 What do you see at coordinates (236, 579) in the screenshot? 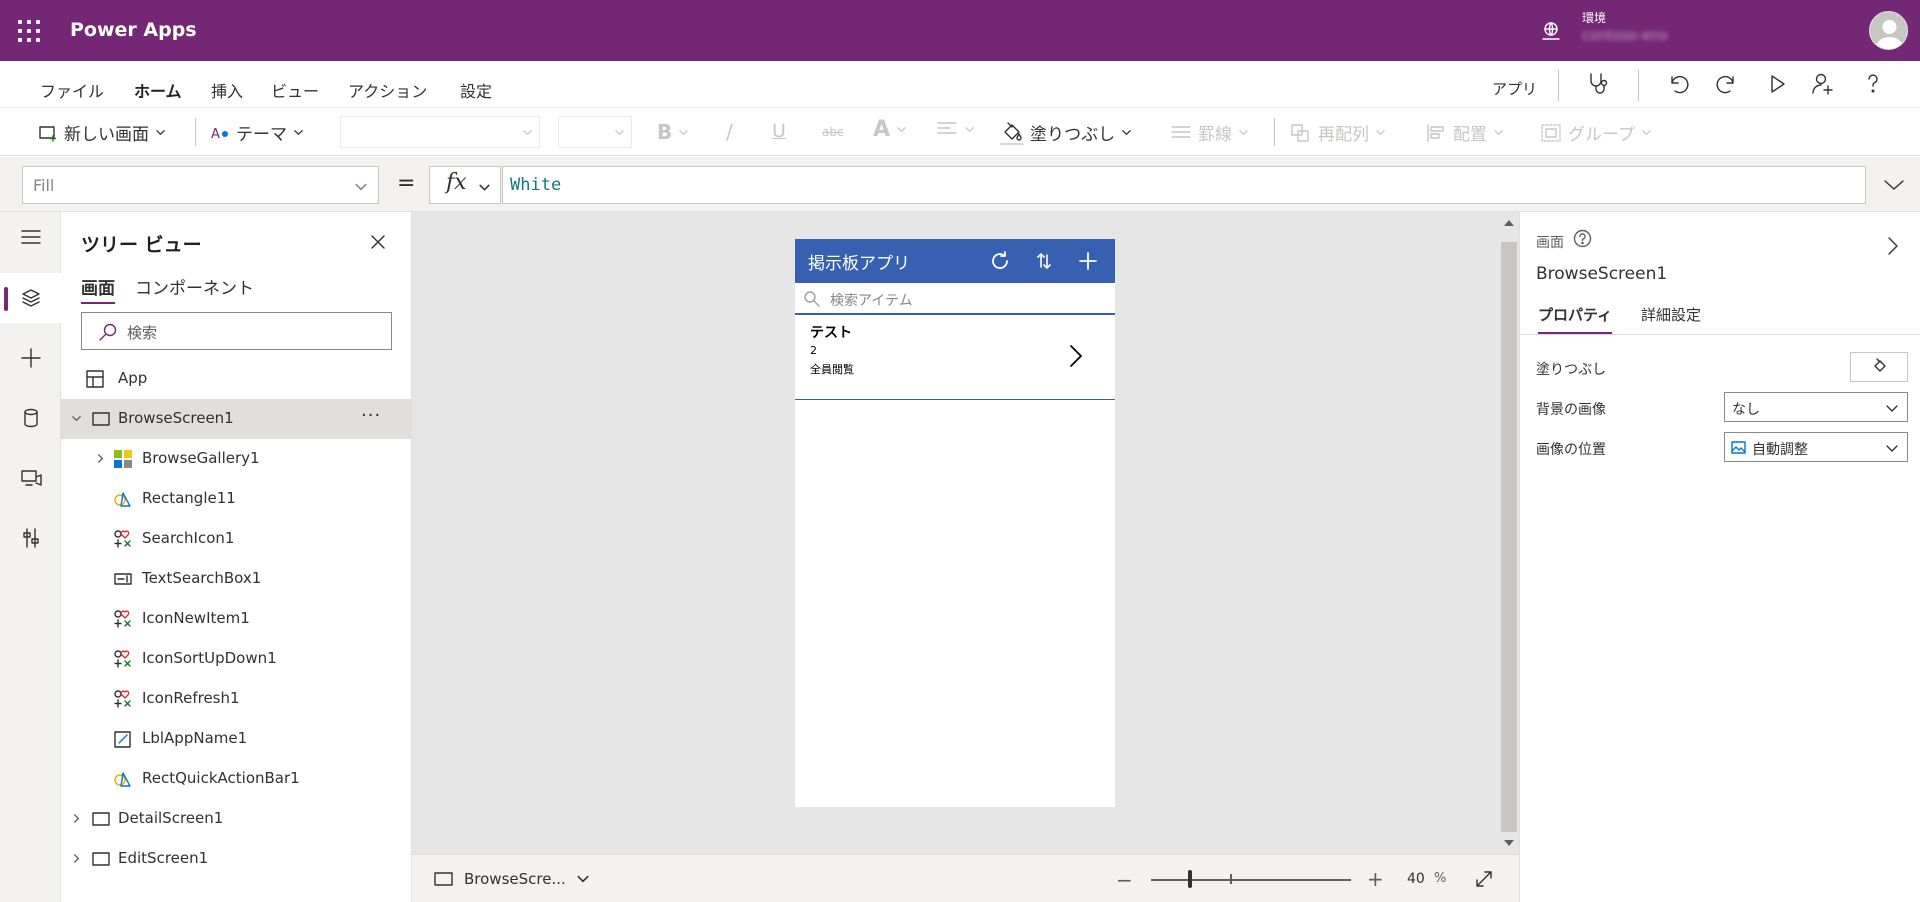
I see `tree-item-textsearchbox1: TextSearchBox1` at bounding box center [236, 579].